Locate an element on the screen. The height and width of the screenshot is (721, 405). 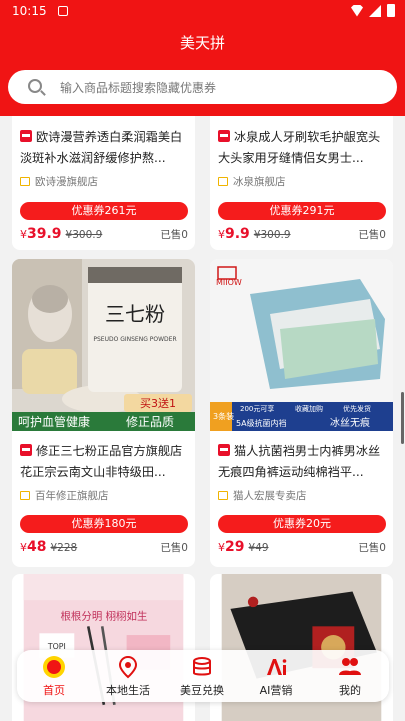
shop-name: 百年修正旗舰店 is located at coordinates (72, 496).